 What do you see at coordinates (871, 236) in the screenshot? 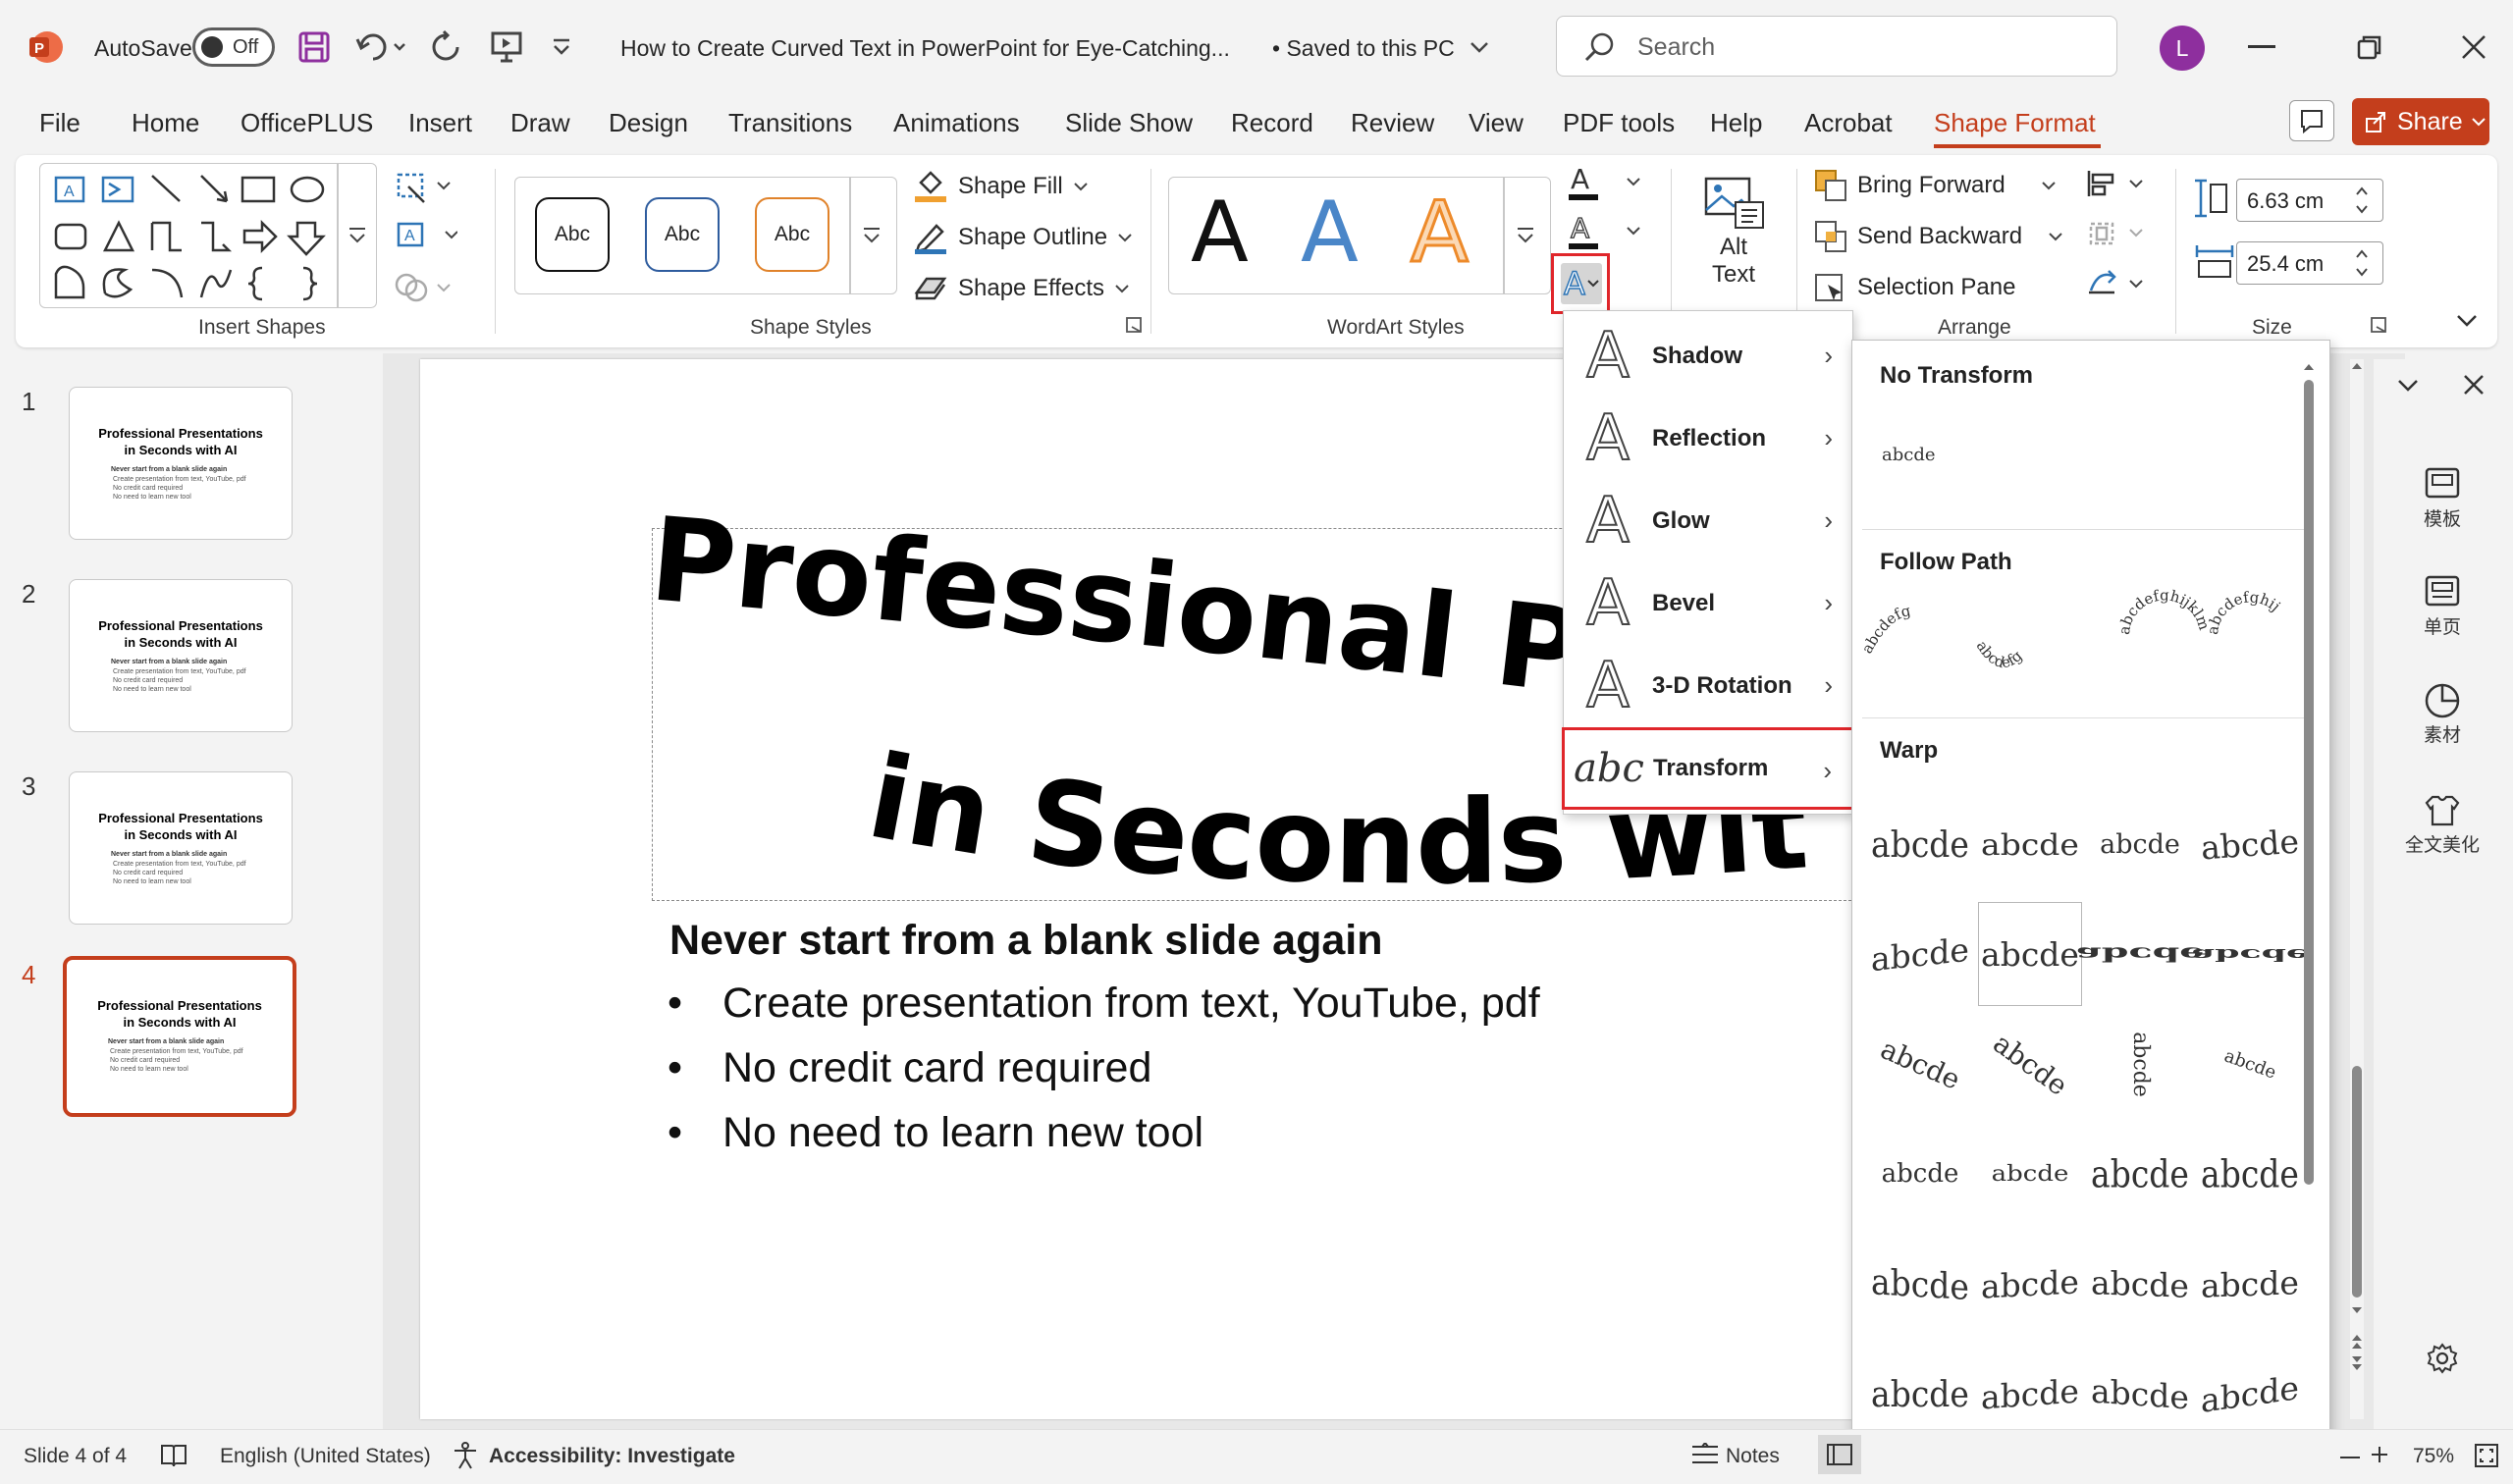
I see `shape-styles-more-icon` at bounding box center [871, 236].